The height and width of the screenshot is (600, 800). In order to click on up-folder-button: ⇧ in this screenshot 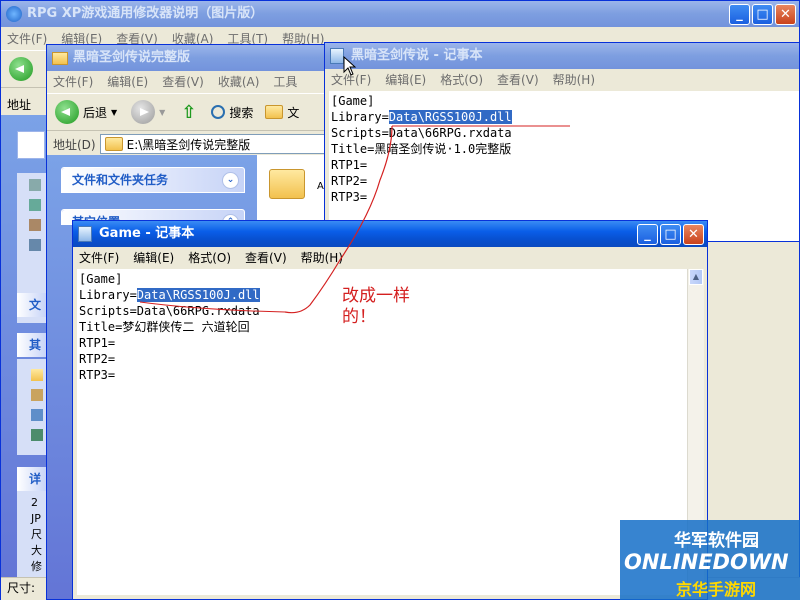, I will do `click(188, 112)`.